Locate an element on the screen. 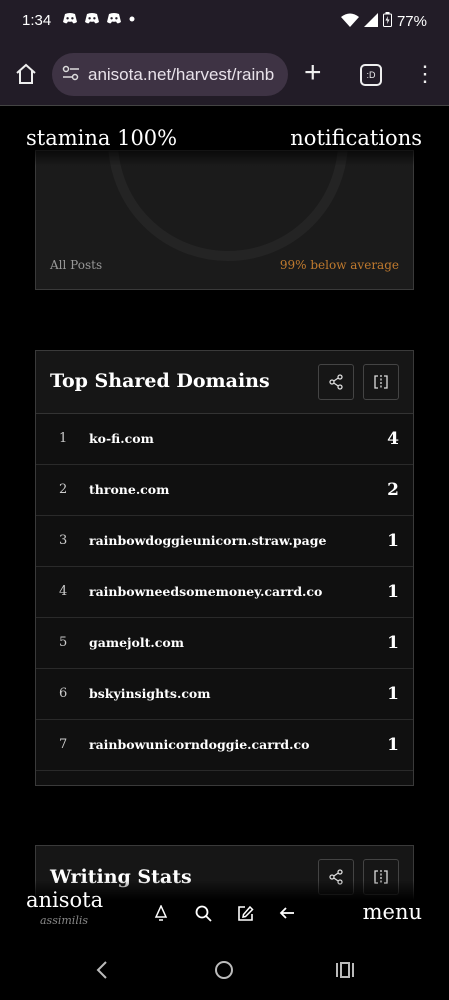 Image resolution: width=449 pixels, height=1000 pixels. table-row: 3 rainbowdoggieunicorn.straw.page 1 is located at coordinates (224, 541).